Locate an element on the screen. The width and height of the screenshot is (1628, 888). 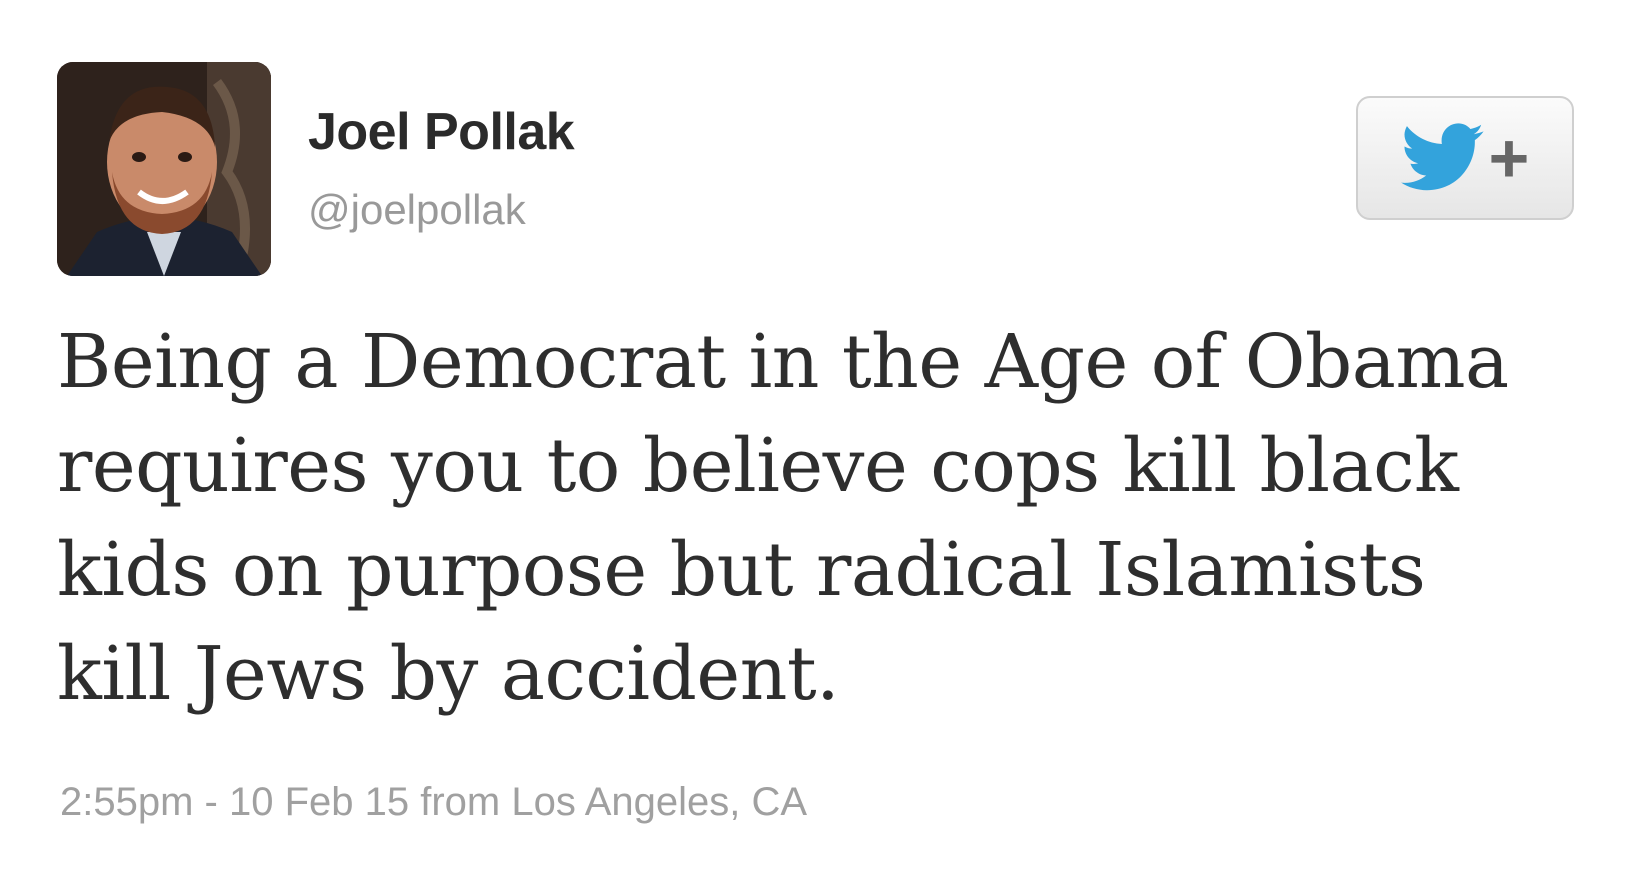
avatar is located at coordinates (164, 169).